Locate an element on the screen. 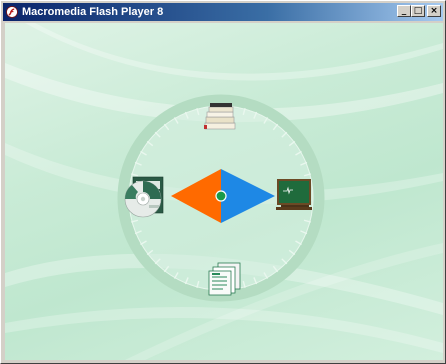  center-dot is located at coordinates (221, 196).